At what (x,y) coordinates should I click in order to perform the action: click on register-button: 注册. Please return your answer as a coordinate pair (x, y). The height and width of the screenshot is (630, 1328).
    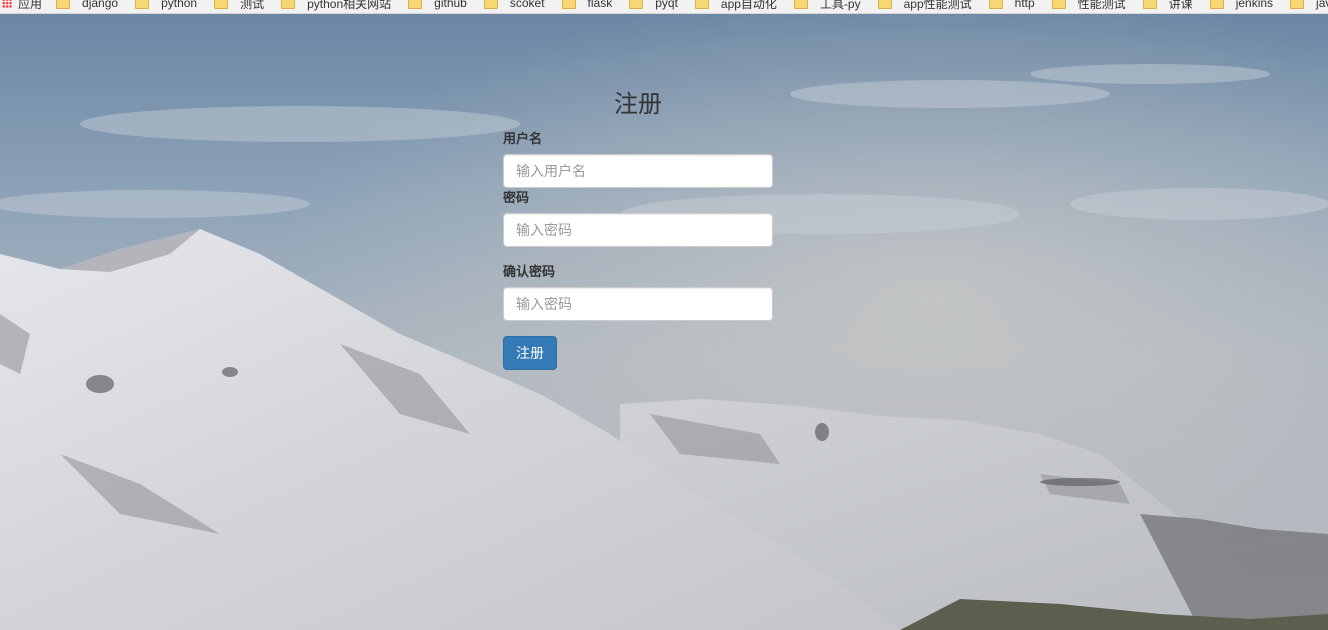
    Looking at the image, I should click on (530, 353).